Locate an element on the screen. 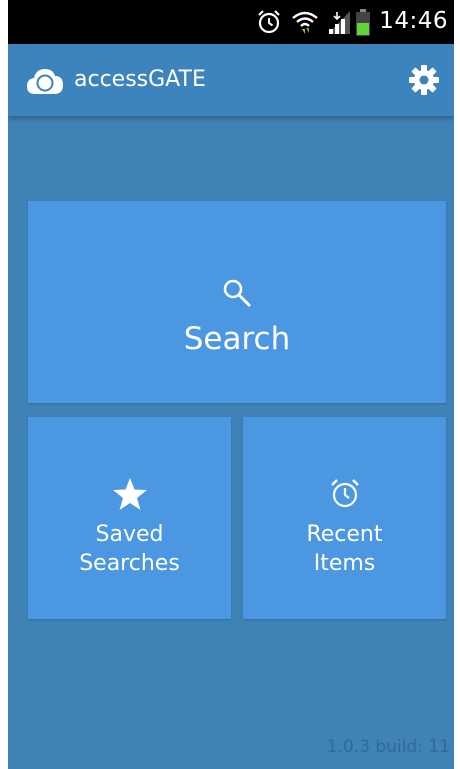  app-title: accessGATE is located at coordinates (140, 79).